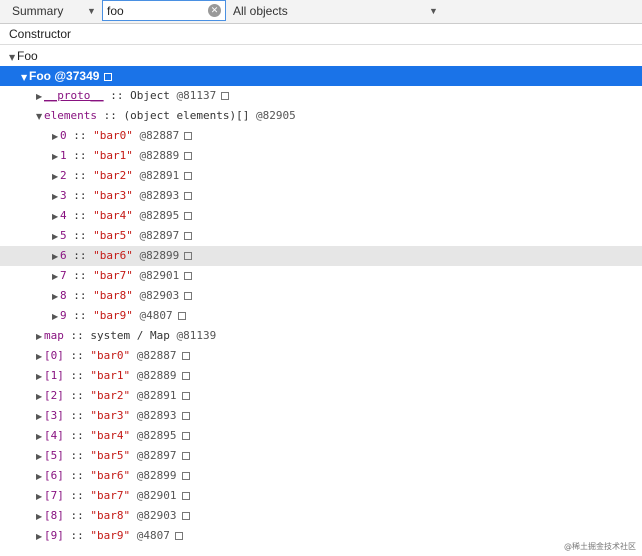 This screenshot has width=642, height=556. What do you see at coordinates (196, 335) in the screenshot?
I see `map-address: @81139` at bounding box center [196, 335].